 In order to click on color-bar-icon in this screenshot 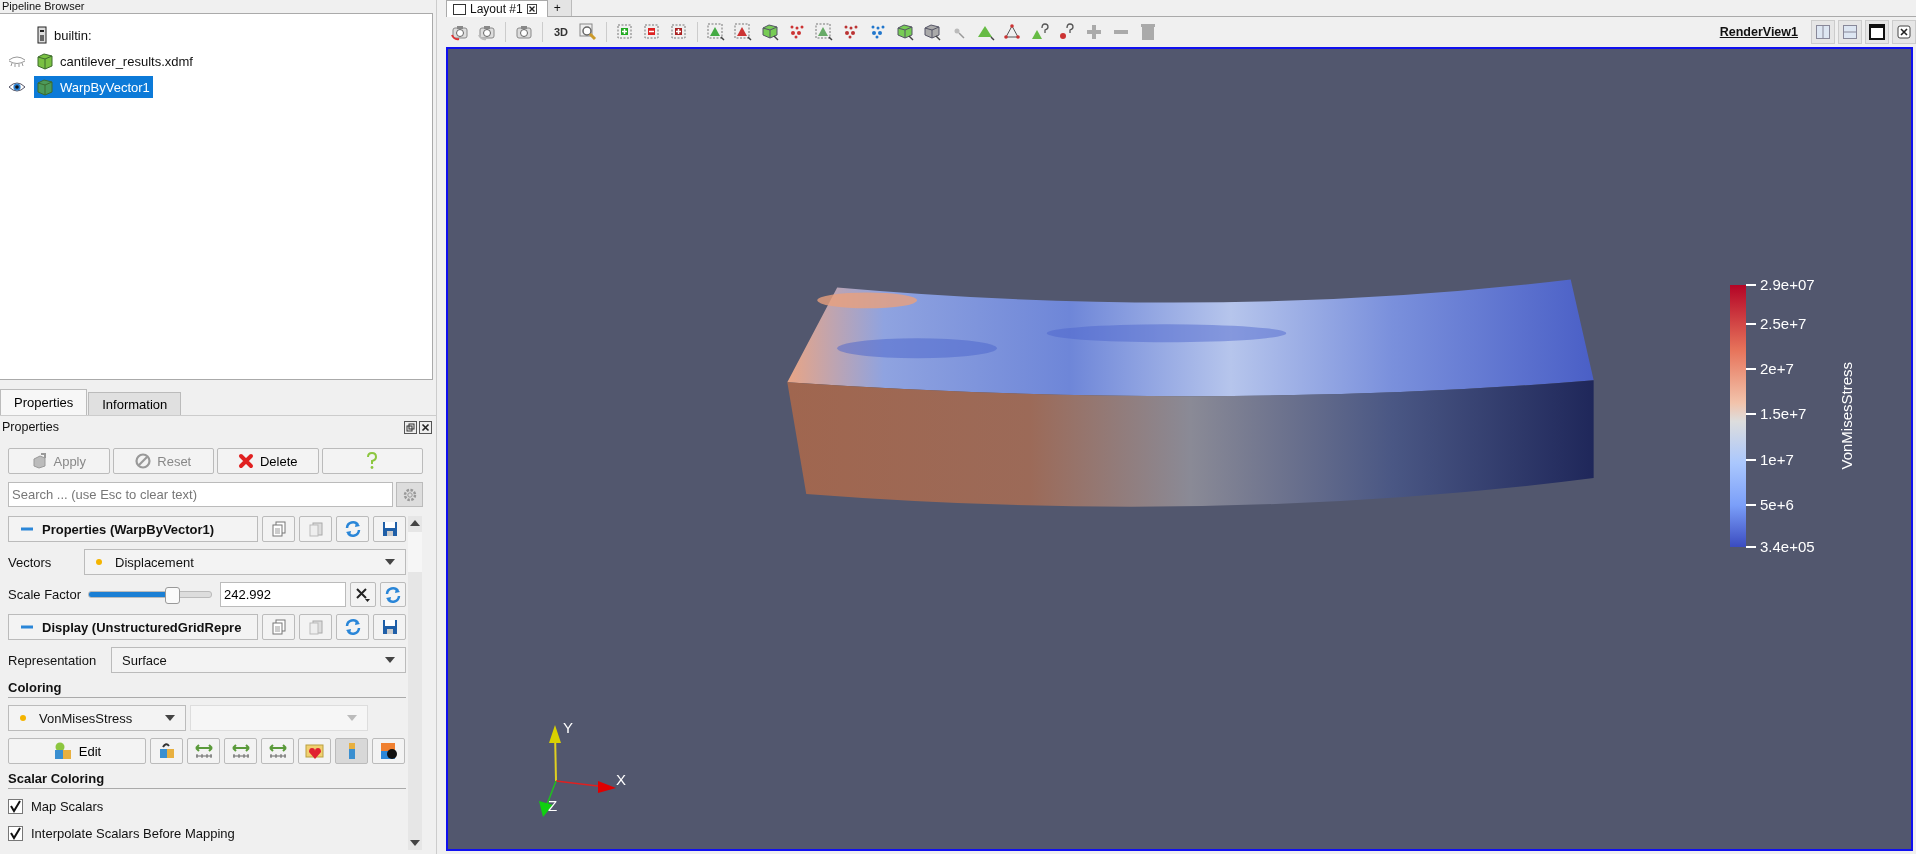, I will do `click(351, 751)`.